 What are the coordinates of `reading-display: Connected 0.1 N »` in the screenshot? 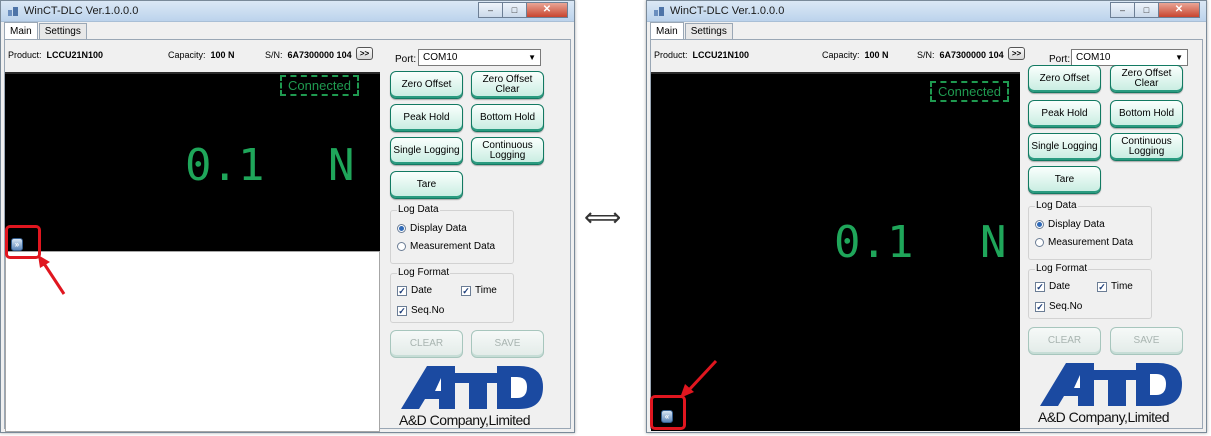 It's located at (192, 162).